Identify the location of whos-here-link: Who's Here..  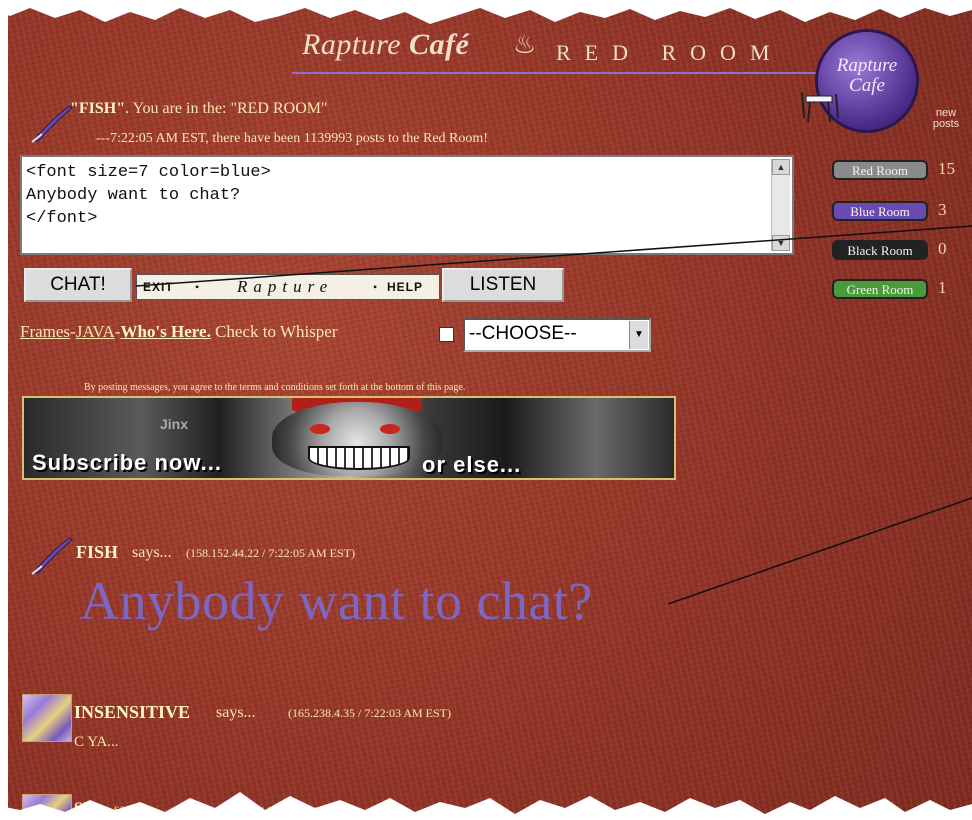
(165, 331).